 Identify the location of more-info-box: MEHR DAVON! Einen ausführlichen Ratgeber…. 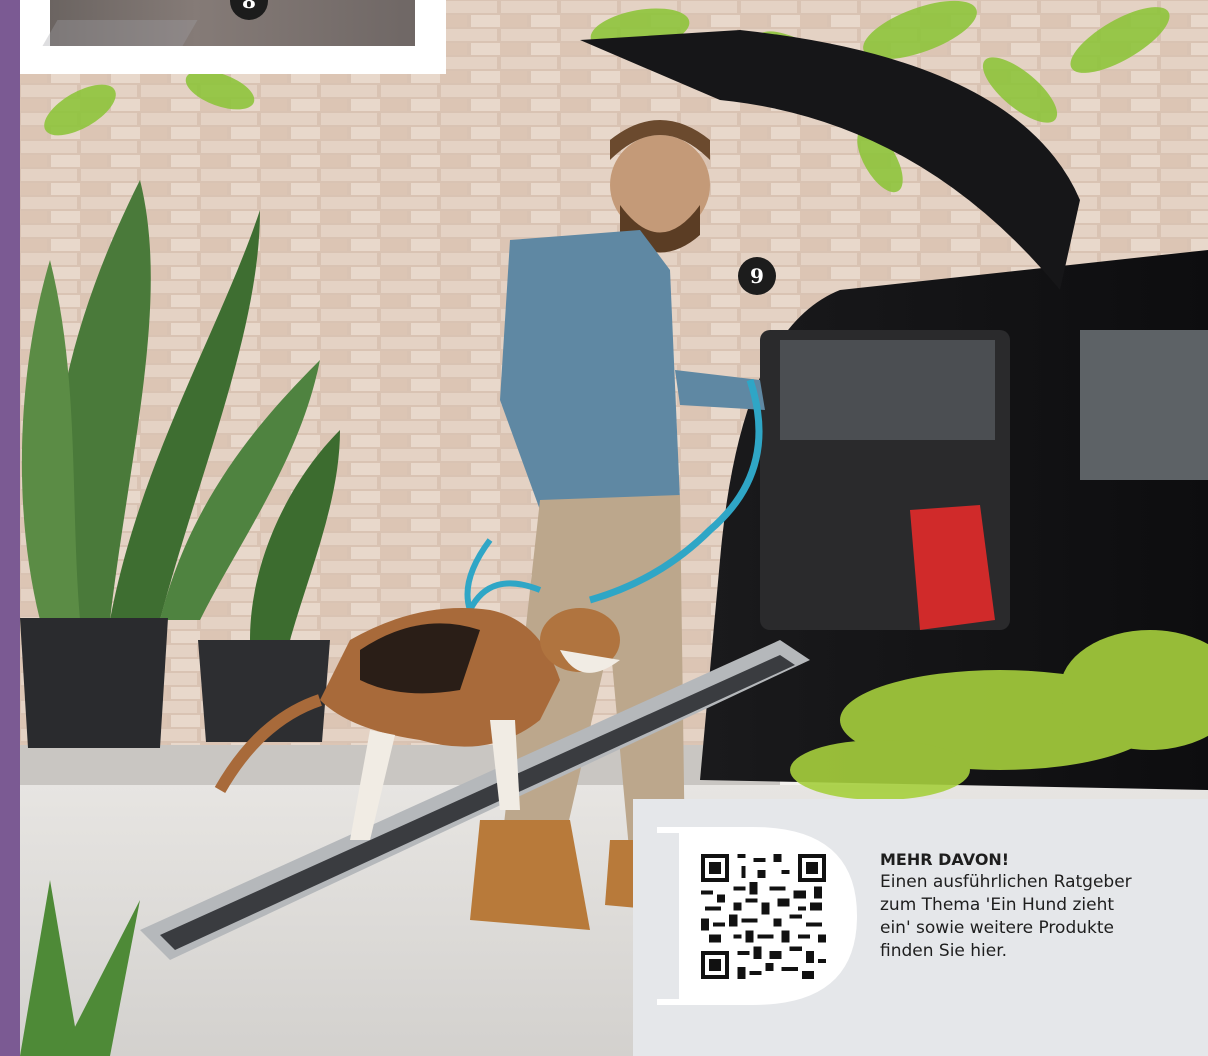
(920, 927).